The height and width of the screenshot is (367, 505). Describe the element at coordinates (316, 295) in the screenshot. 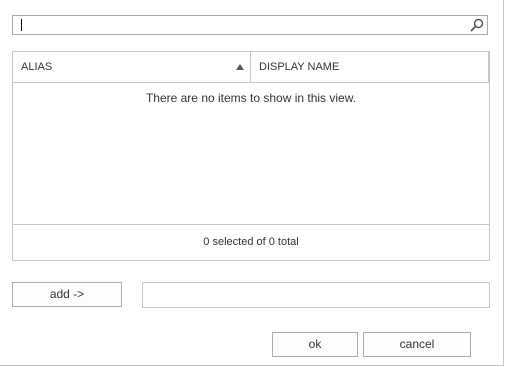

I see `selected-items-field` at that location.